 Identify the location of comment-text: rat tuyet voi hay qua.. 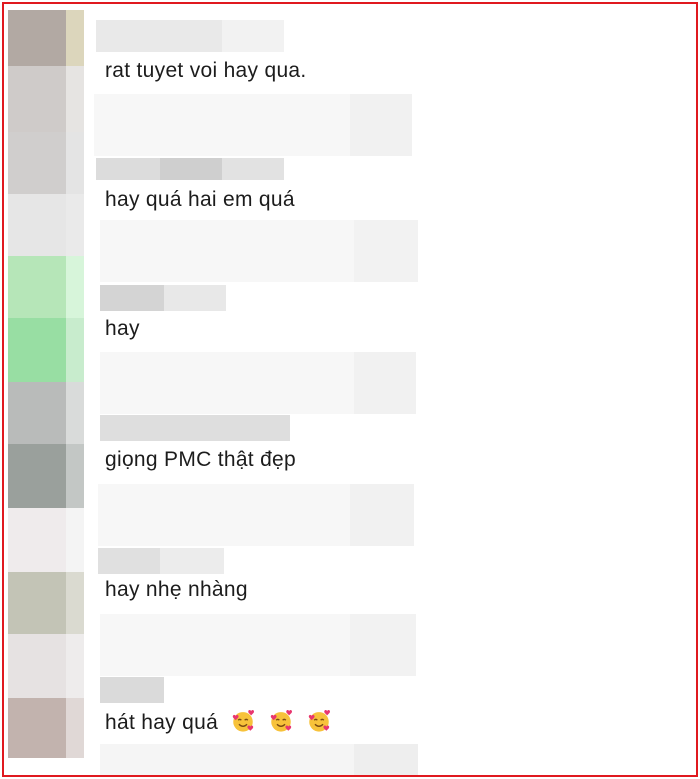
(206, 70).